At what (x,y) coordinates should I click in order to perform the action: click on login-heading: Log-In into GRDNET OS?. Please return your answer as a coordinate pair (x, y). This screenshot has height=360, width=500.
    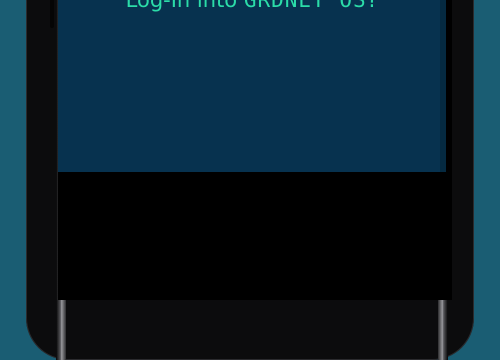
    Looking at the image, I should click on (252, 7).